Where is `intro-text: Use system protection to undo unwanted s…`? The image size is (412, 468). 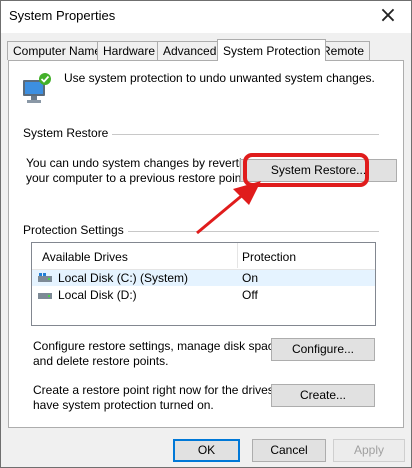
intro-text: Use system protection to undo unwanted s… is located at coordinates (219, 78).